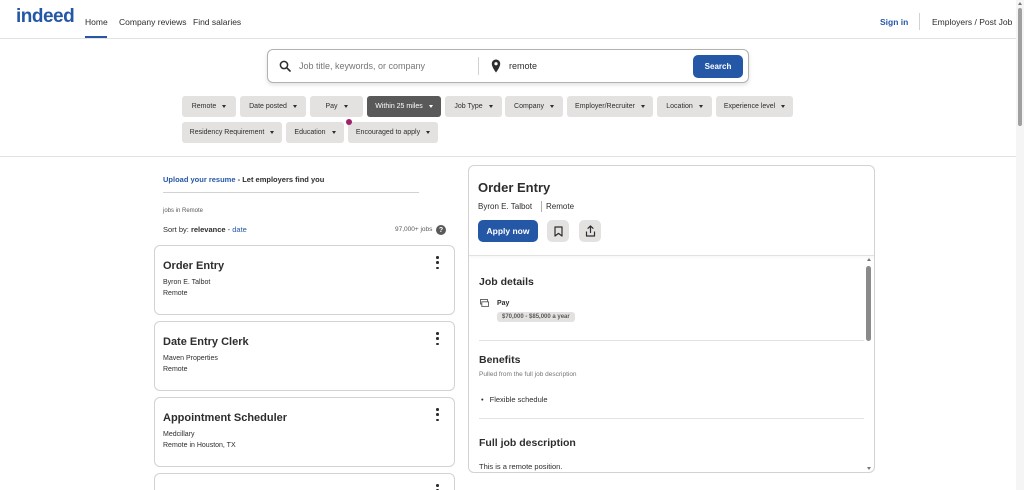  Describe the element at coordinates (541, 206) in the screenshot. I see `detail-separator` at that location.